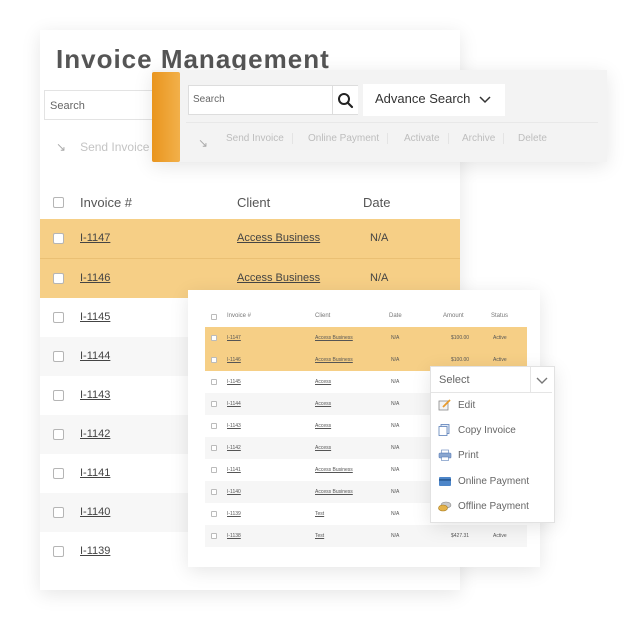 The image size is (640, 618). I want to click on menu-item-print: Print, so click(458, 456).